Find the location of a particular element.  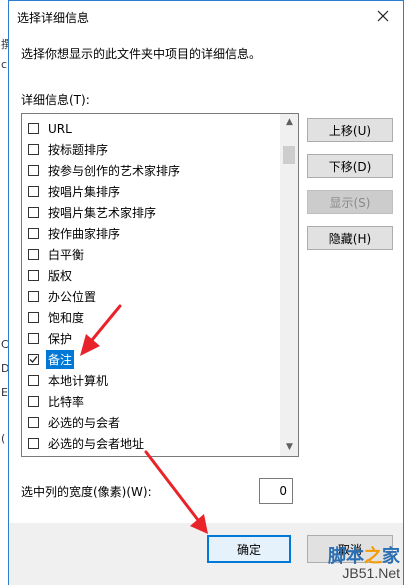

scrollbar-thumb is located at coordinates (289, 155).